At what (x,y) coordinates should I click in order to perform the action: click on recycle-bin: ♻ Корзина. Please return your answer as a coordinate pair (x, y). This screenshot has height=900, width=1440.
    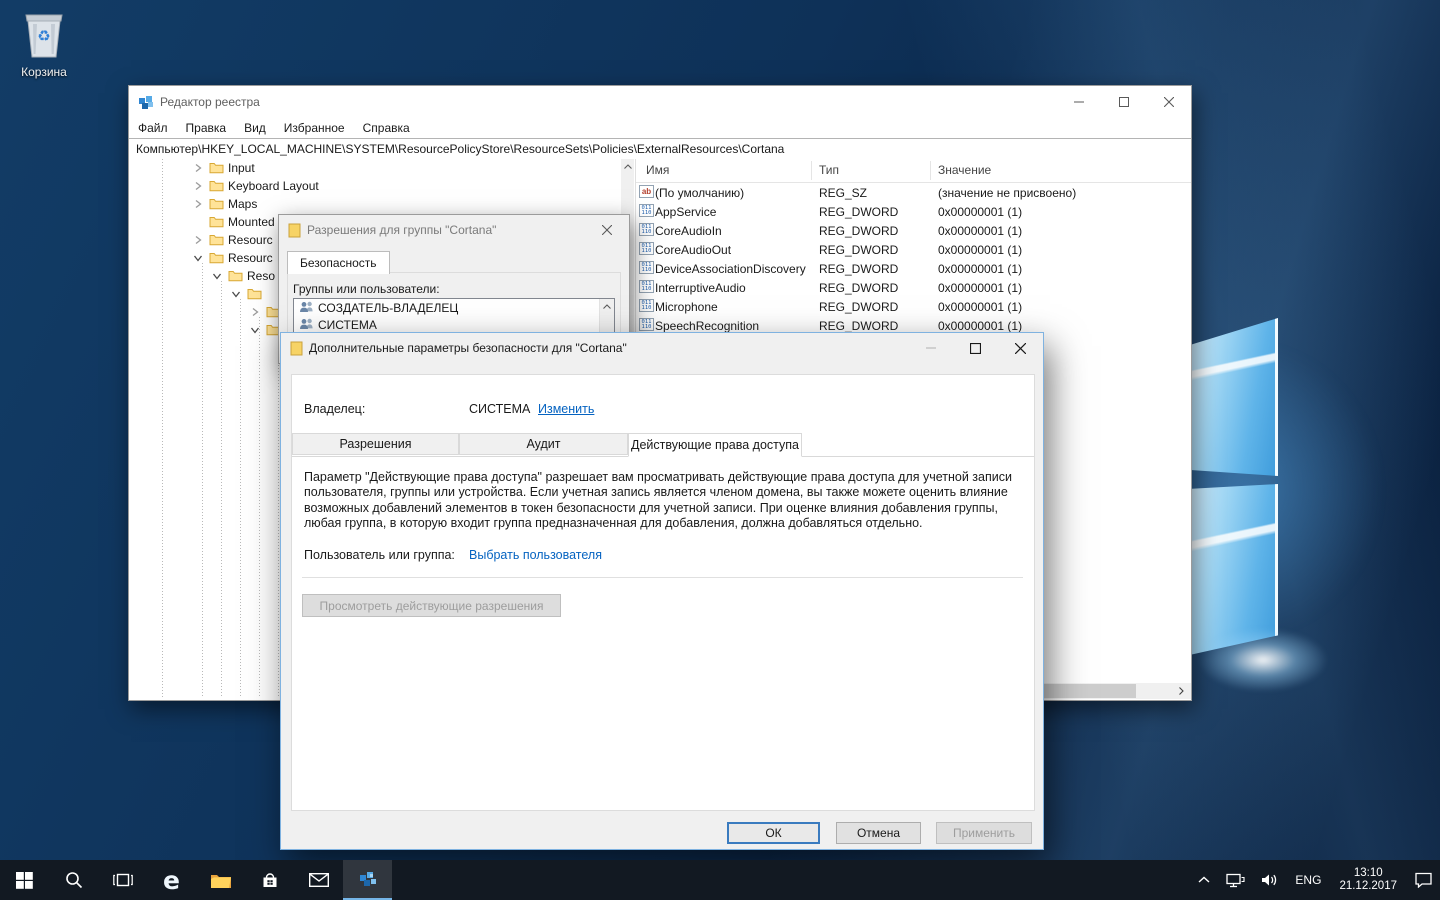
    Looking at the image, I should click on (44, 43).